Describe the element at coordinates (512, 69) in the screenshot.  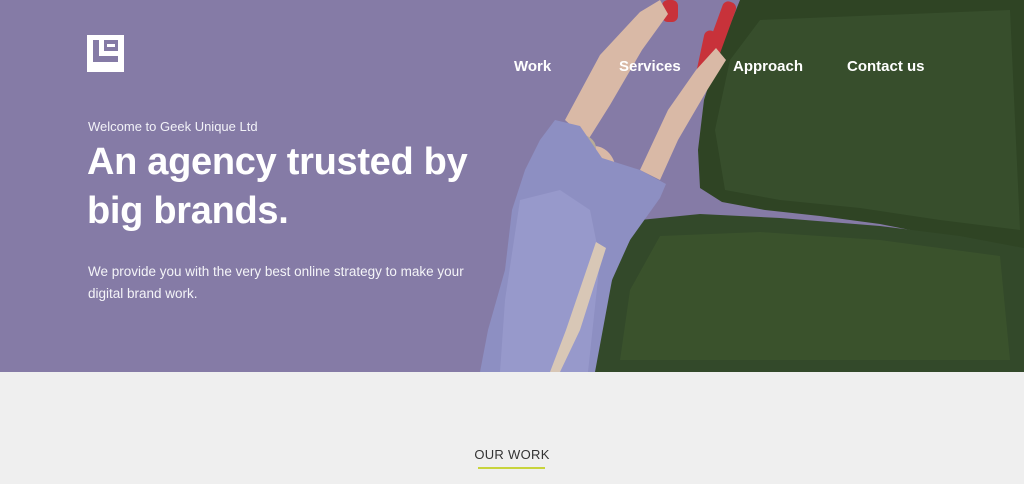
I see `main-nav: Work Services Approach Contact us` at that location.